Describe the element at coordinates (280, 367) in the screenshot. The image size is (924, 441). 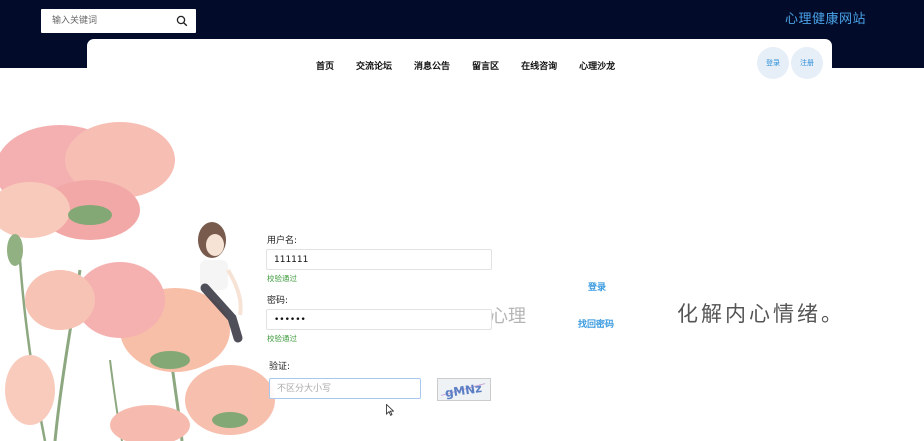
I see `captcha-label: 验证:` at that location.